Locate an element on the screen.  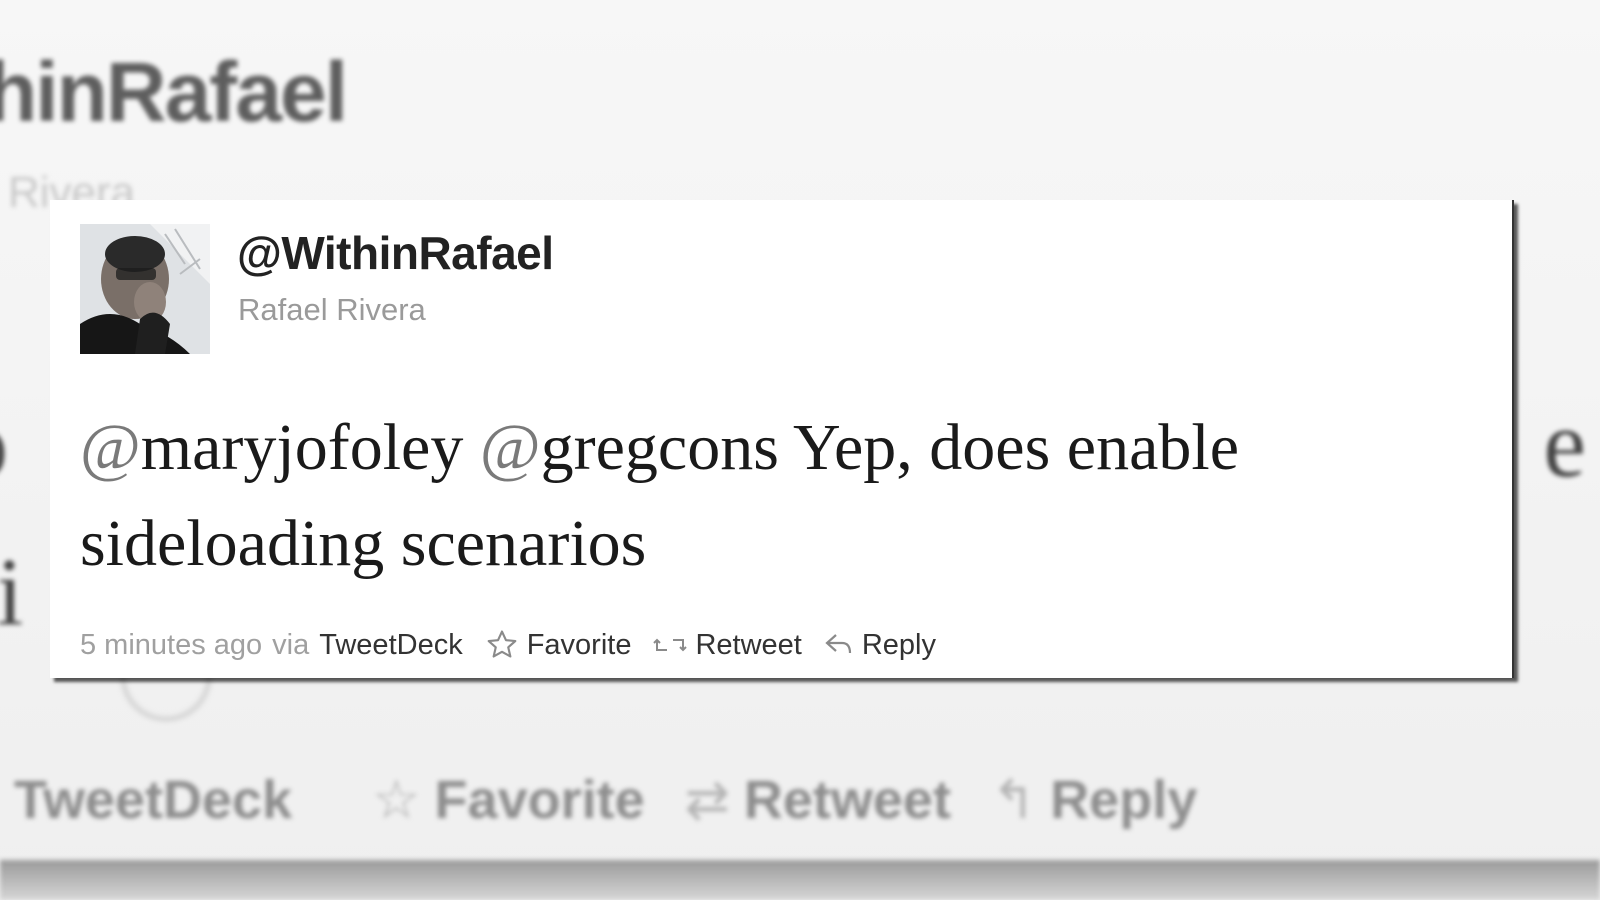
avatar-image is located at coordinates (145, 289).